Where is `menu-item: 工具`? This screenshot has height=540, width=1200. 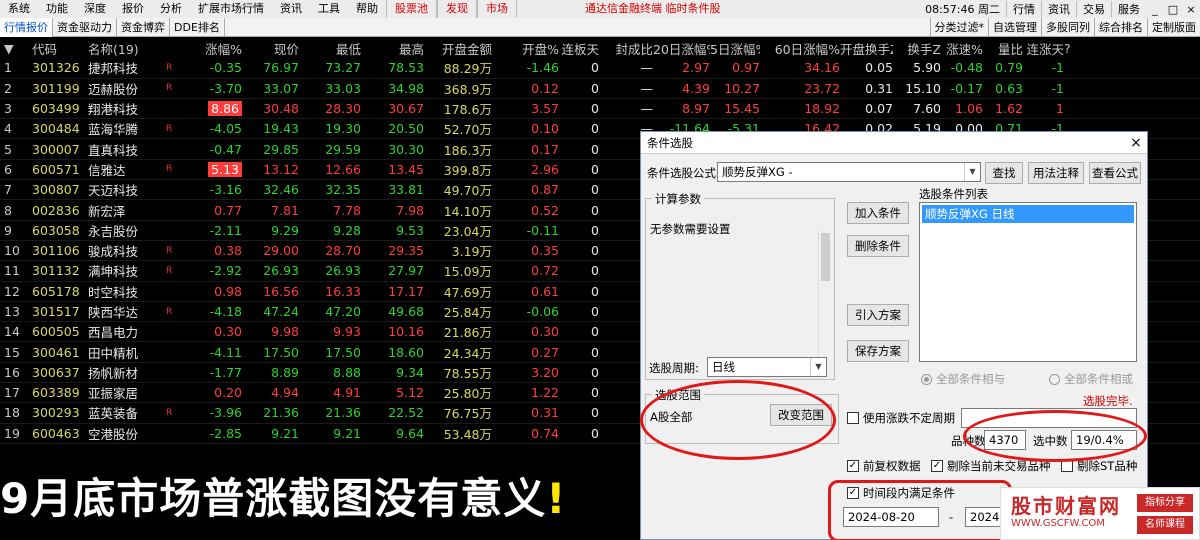
menu-item: 工具 is located at coordinates (329, 9).